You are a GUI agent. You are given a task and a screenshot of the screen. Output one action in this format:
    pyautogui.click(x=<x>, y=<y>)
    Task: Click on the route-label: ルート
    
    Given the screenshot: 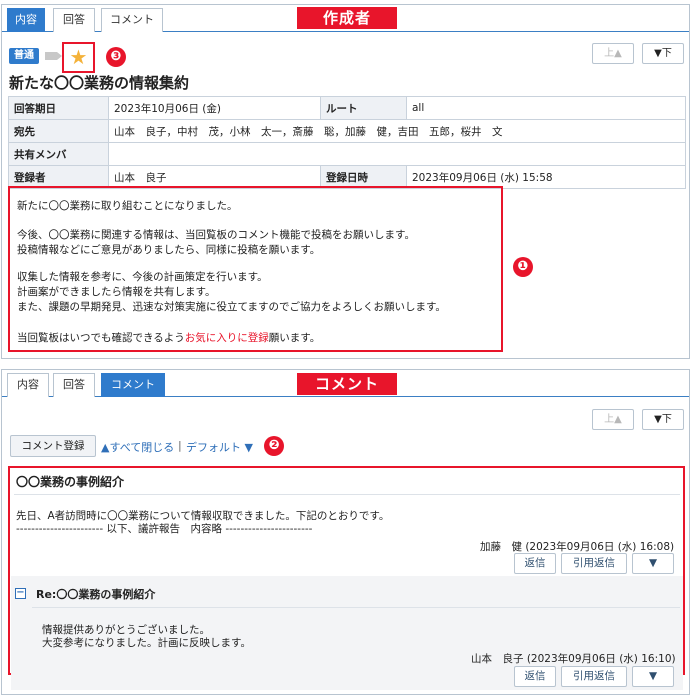 What is the action you would take?
    pyautogui.click(x=363, y=108)
    